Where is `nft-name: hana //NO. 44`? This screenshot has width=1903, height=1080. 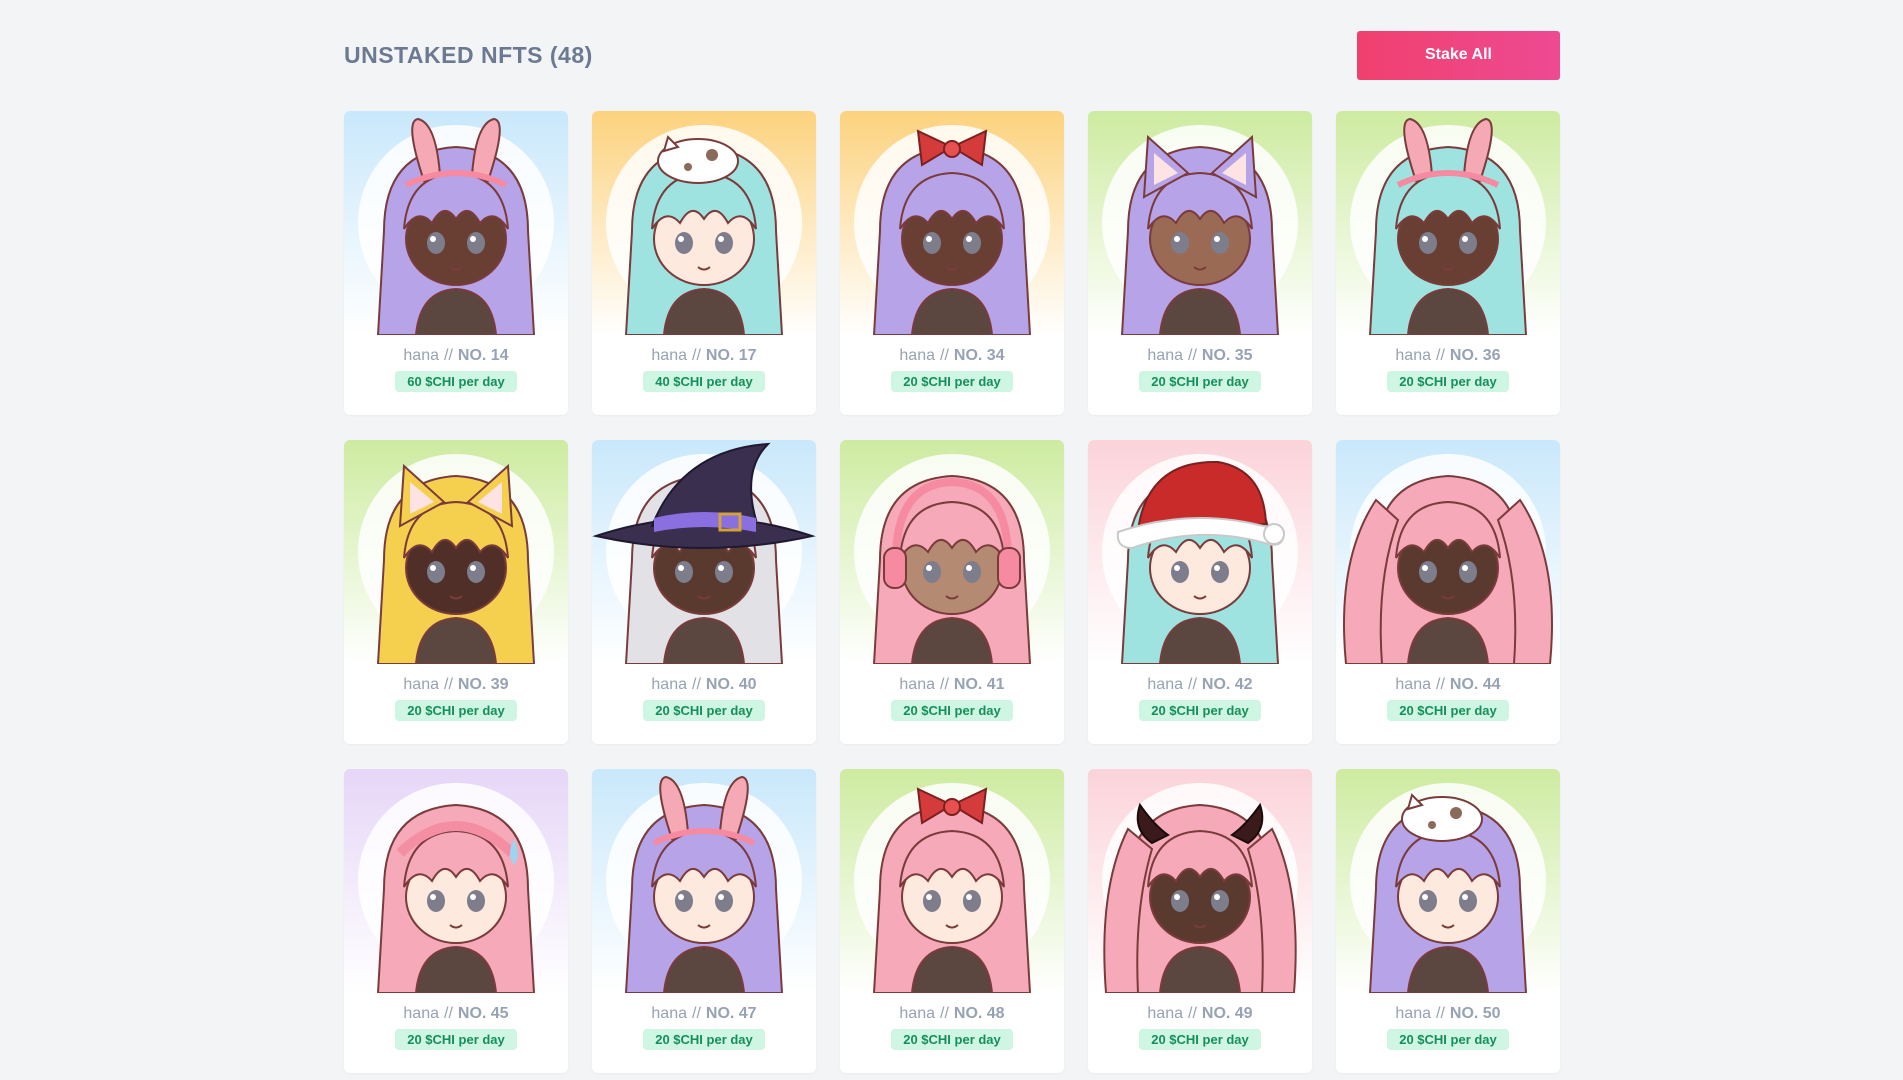
nft-name: hana //NO. 44 is located at coordinates (1448, 685).